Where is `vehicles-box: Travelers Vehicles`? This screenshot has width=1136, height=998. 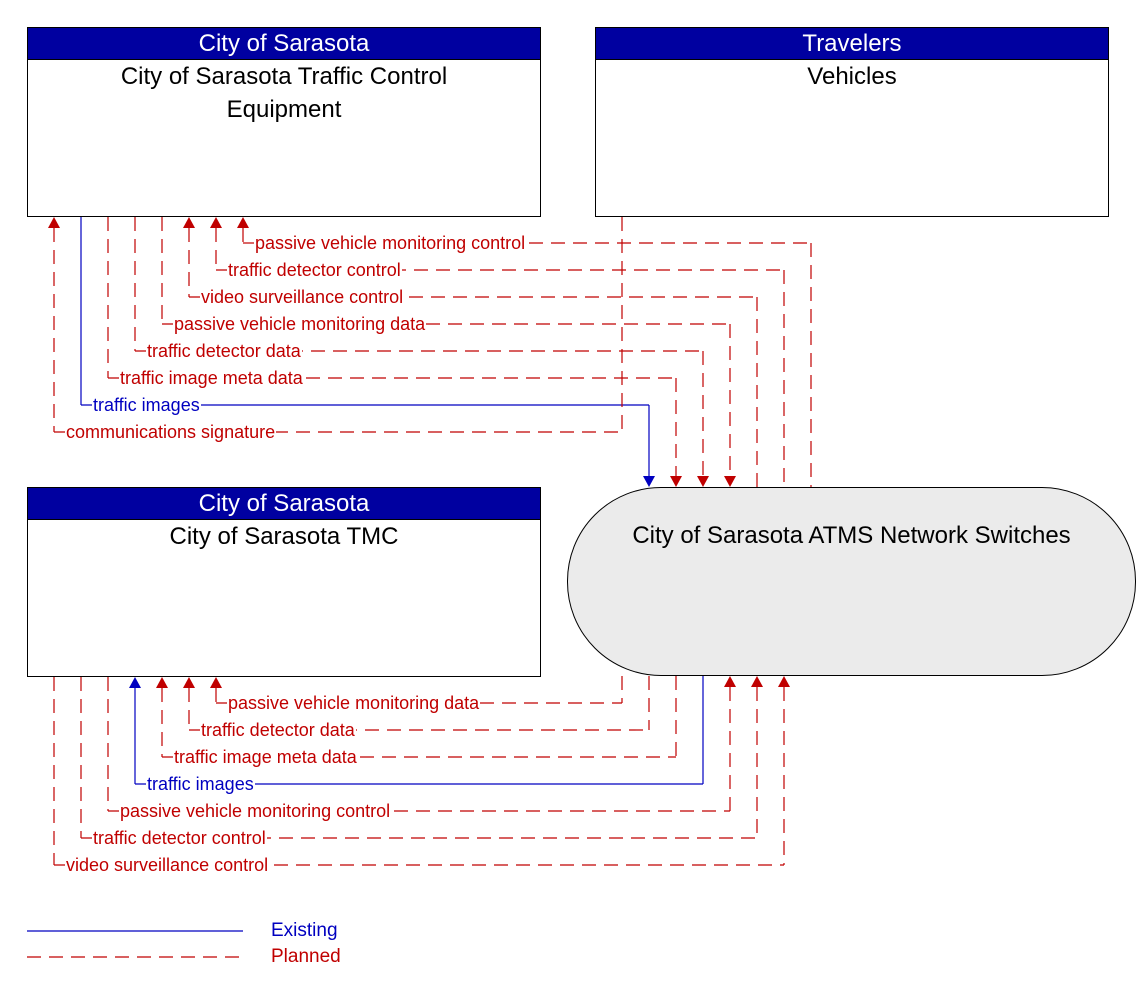
vehicles-box: Travelers Vehicles is located at coordinates (852, 122).